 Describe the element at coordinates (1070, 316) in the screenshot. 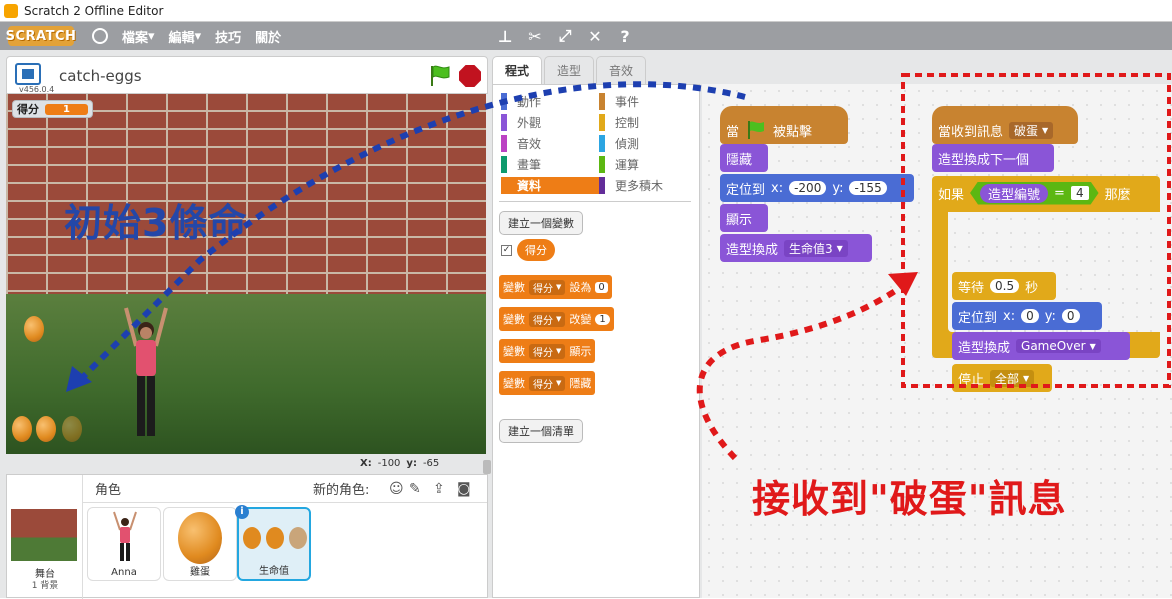

I see `goto-y-input: 0` at that location.